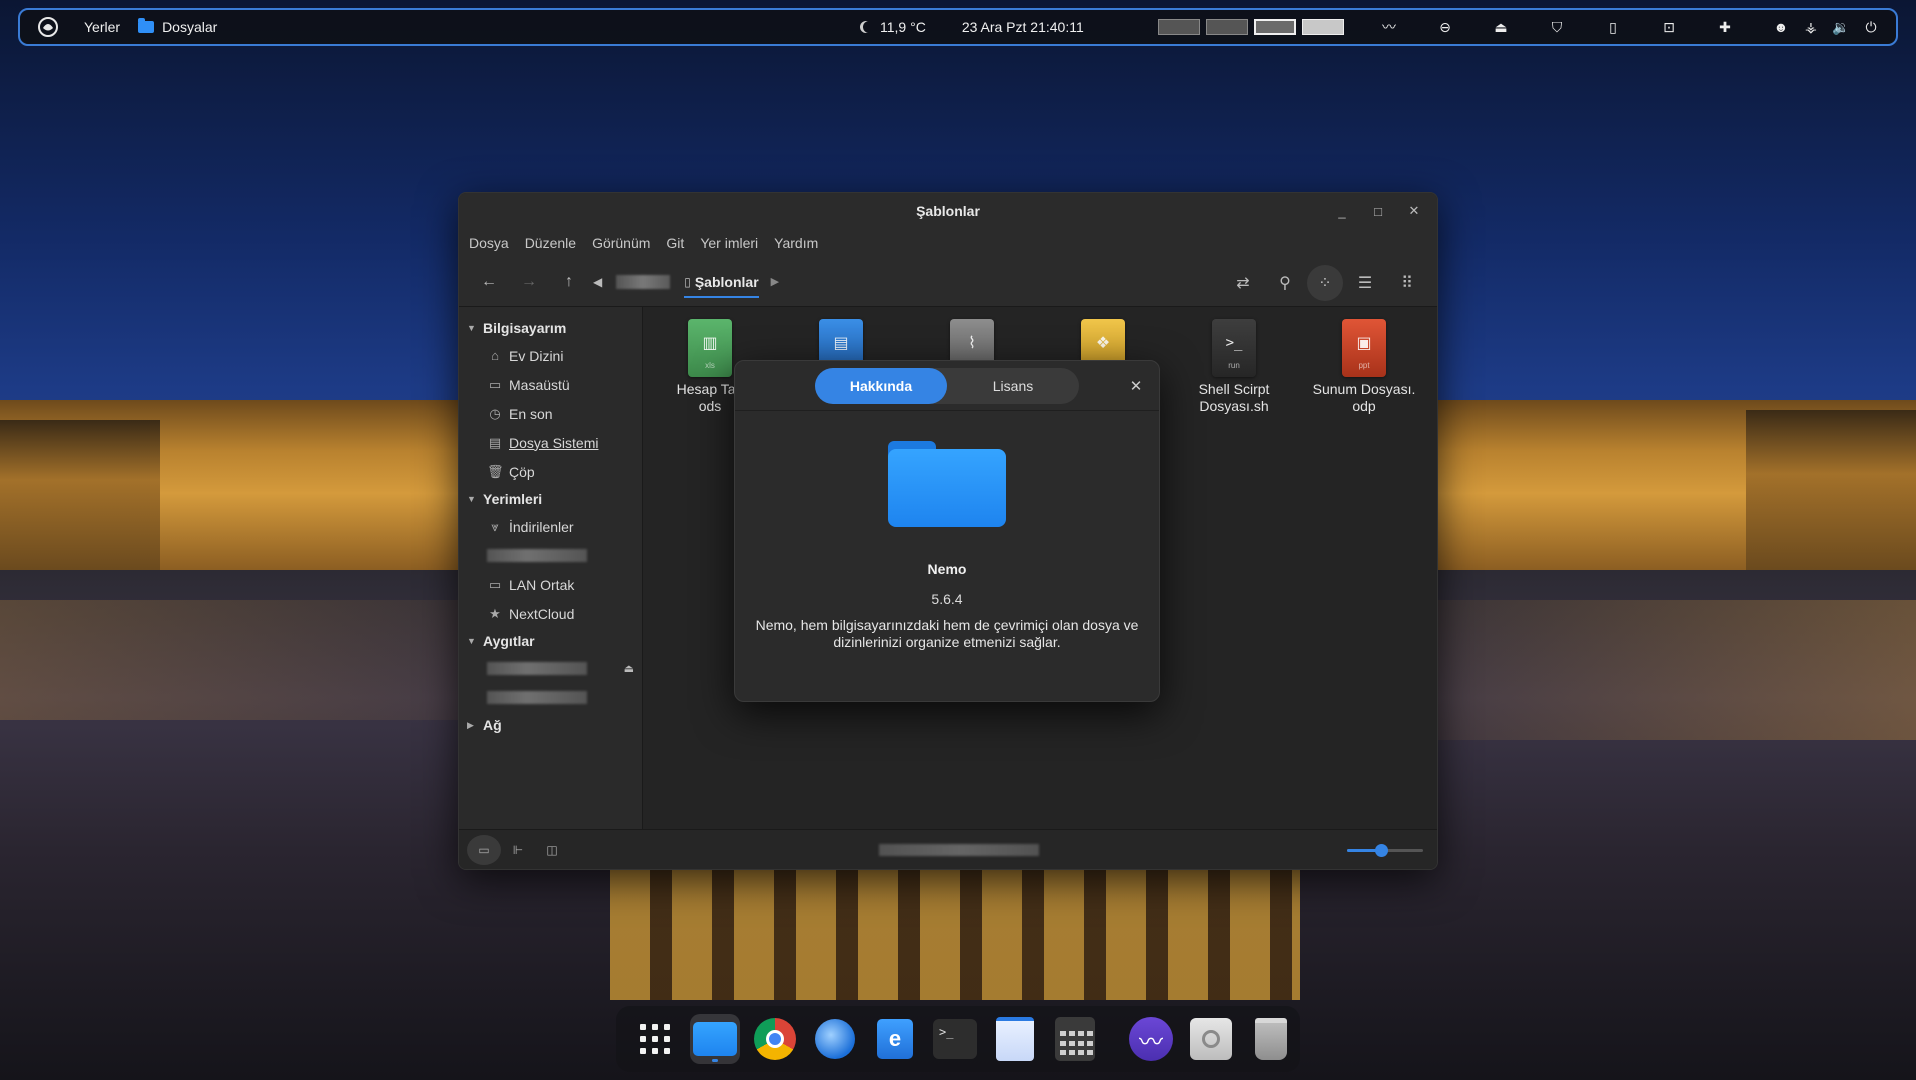 Image resolution: width=1916 pixels, height=1080 pixels. Describe the element at coordinates (1243, 283) in the screenshot. I see `toggle-location-icon: ⇄` at that location.